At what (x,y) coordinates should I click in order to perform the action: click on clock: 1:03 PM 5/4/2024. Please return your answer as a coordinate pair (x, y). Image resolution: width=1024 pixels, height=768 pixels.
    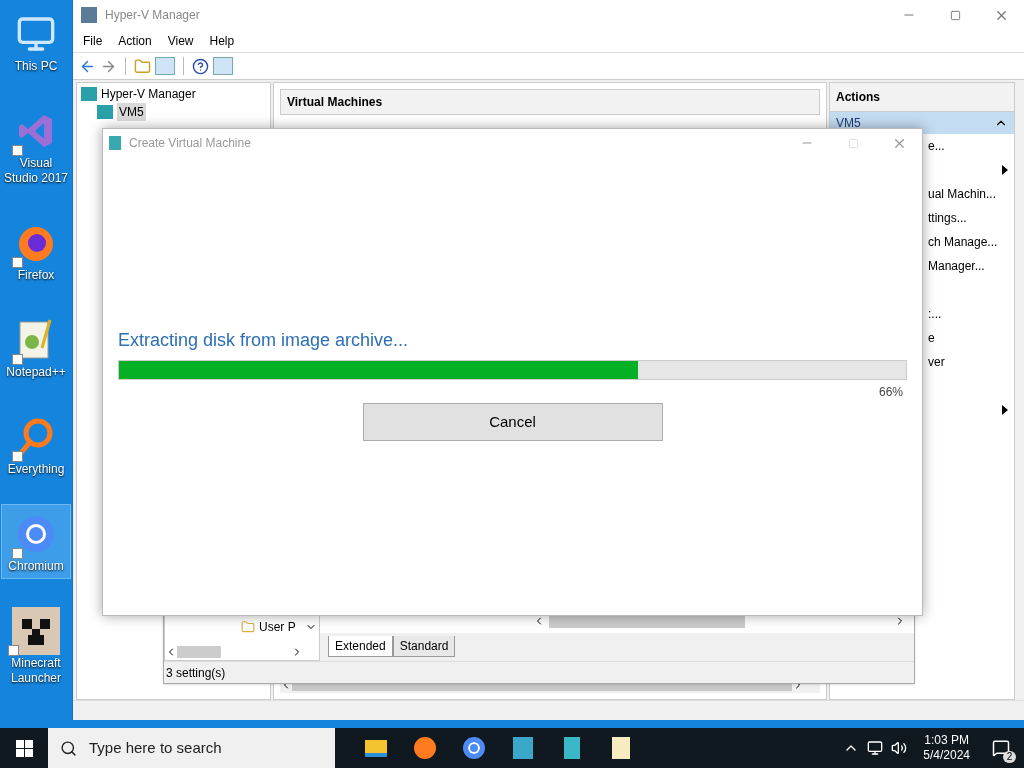
    Looking at the image, I should click on (946, 748).